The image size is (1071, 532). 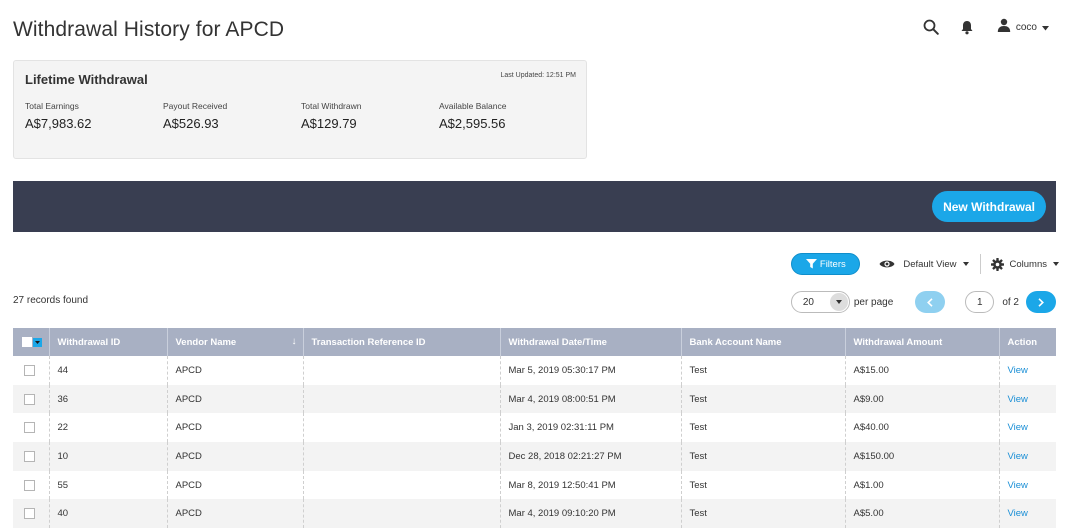 What do you see at coordinates (997, 264) in the screenshot?
I see `gear-icon` at bounding box center [997, 264].